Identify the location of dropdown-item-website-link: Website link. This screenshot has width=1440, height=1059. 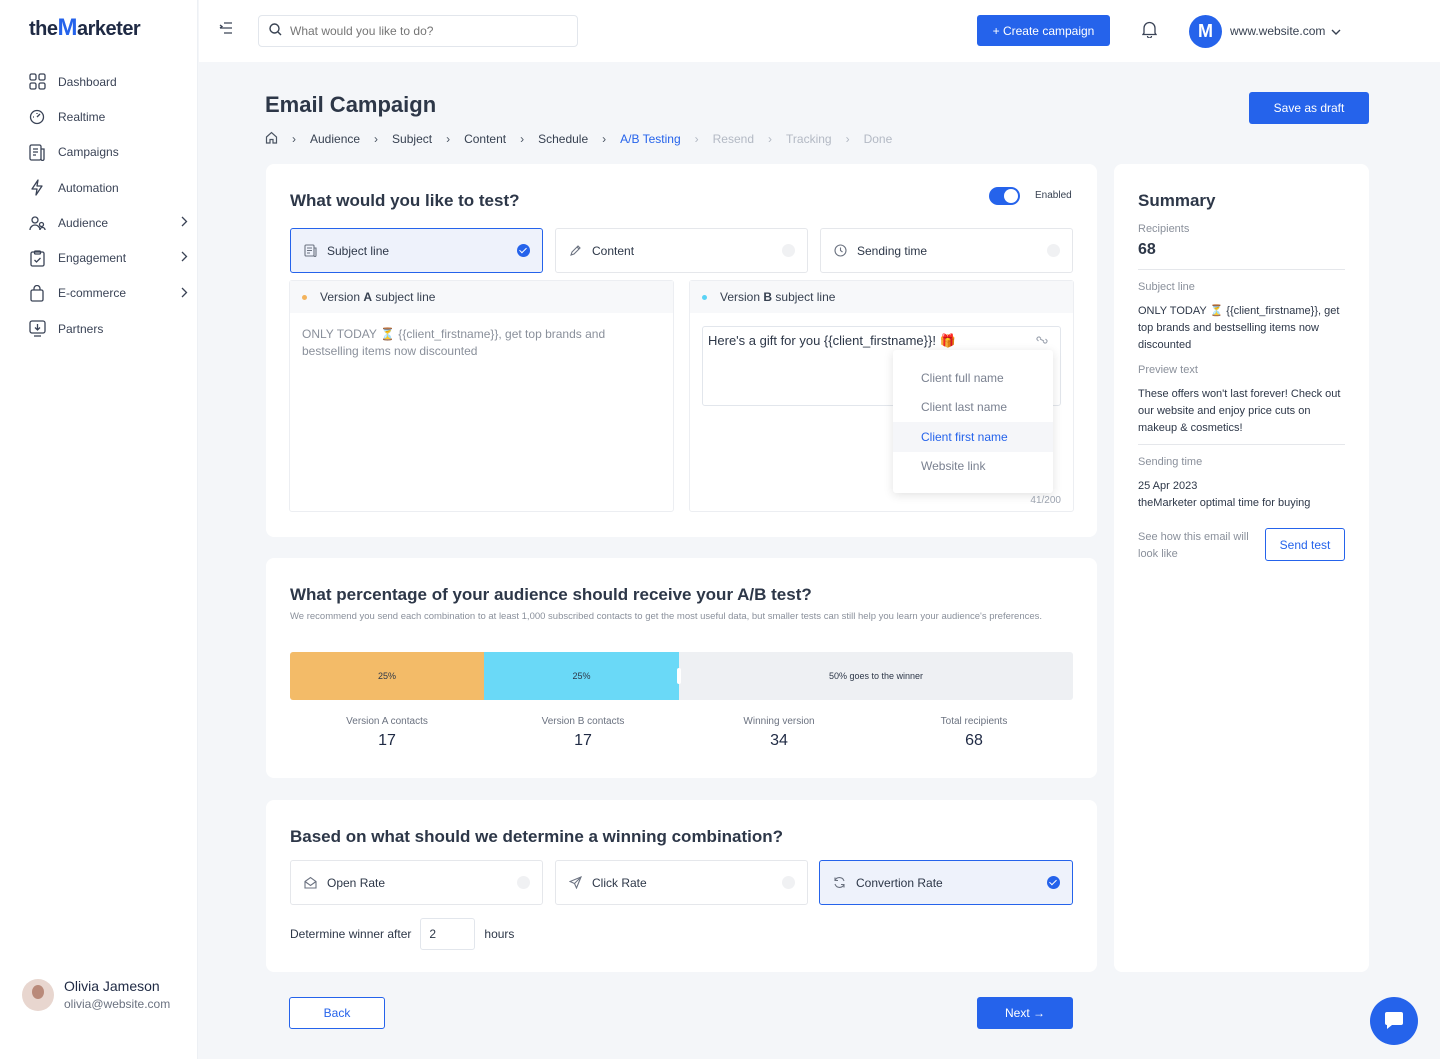
(973, 467).